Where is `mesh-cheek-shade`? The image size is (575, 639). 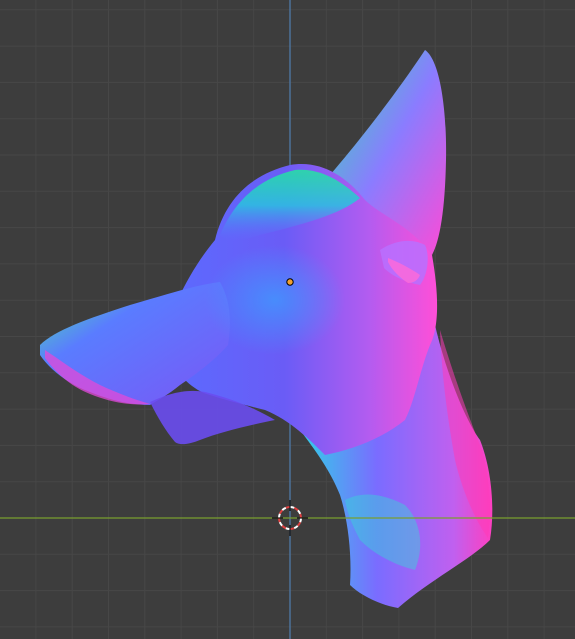
mesh-cheek-shade is located at coordinates (275, 300).